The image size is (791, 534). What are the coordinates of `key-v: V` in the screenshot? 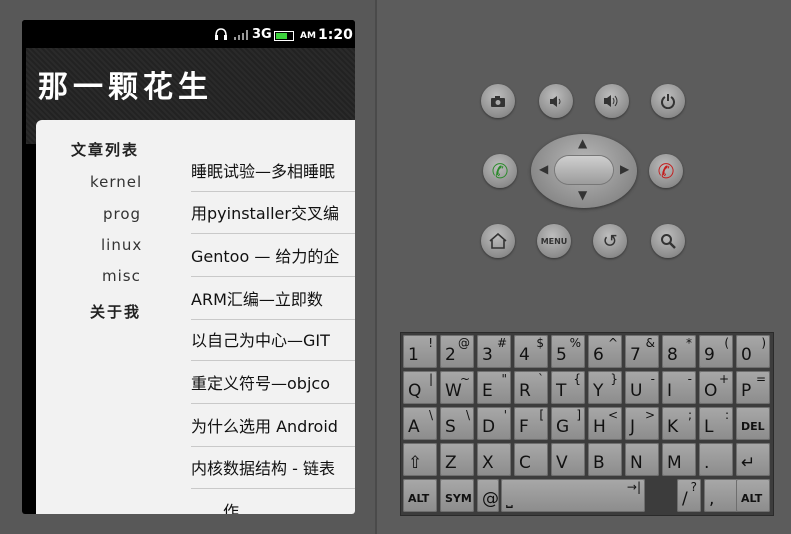 It's located at (568, 459).